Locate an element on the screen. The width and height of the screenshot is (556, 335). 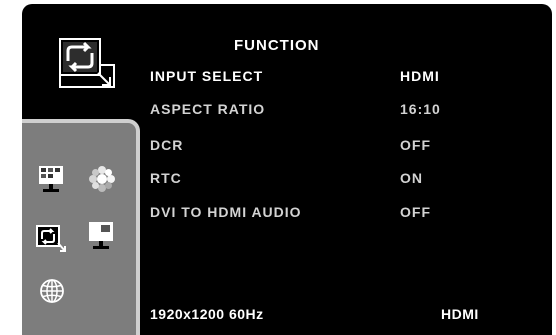
menu-item-rtc: RTC ON is located at coordinates (340, 180).